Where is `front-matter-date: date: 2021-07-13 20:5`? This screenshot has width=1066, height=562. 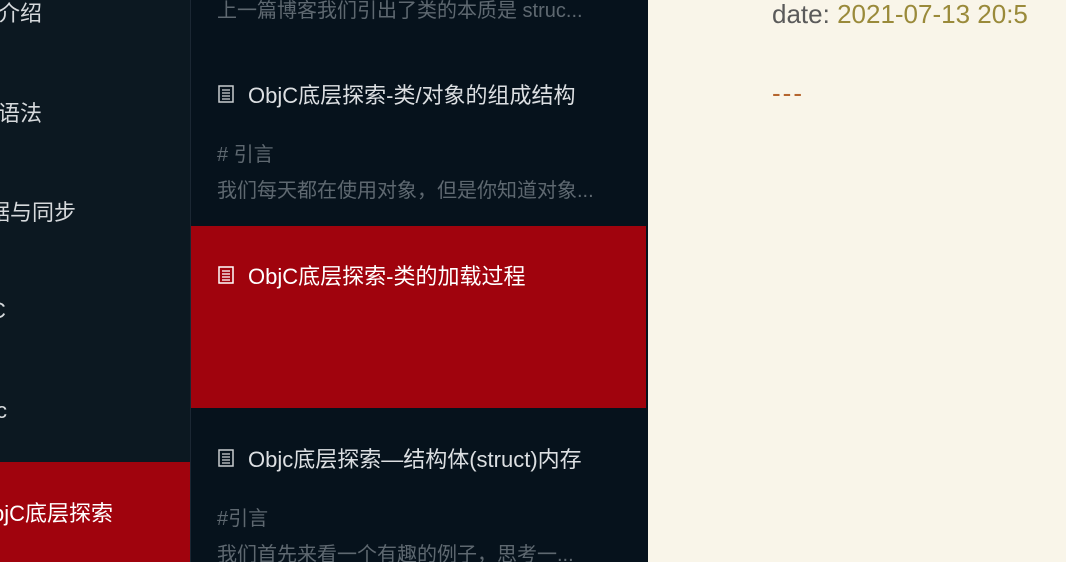 front-matter-date: date: 2021-07-13 20:5 is located at coordinates (900, 15).